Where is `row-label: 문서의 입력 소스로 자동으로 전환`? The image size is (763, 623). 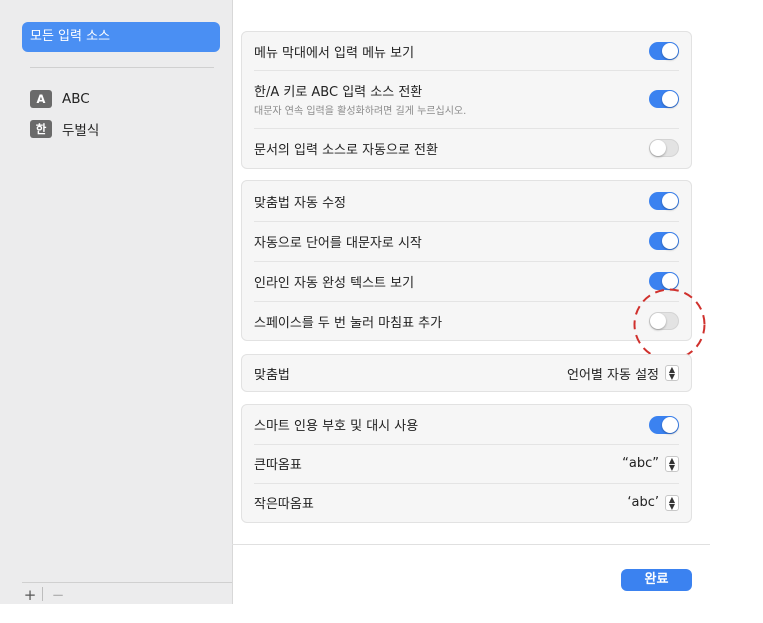 row-label: 문서의 입력 소스로 자동으로 전환 is located at coordinates (346, 150).